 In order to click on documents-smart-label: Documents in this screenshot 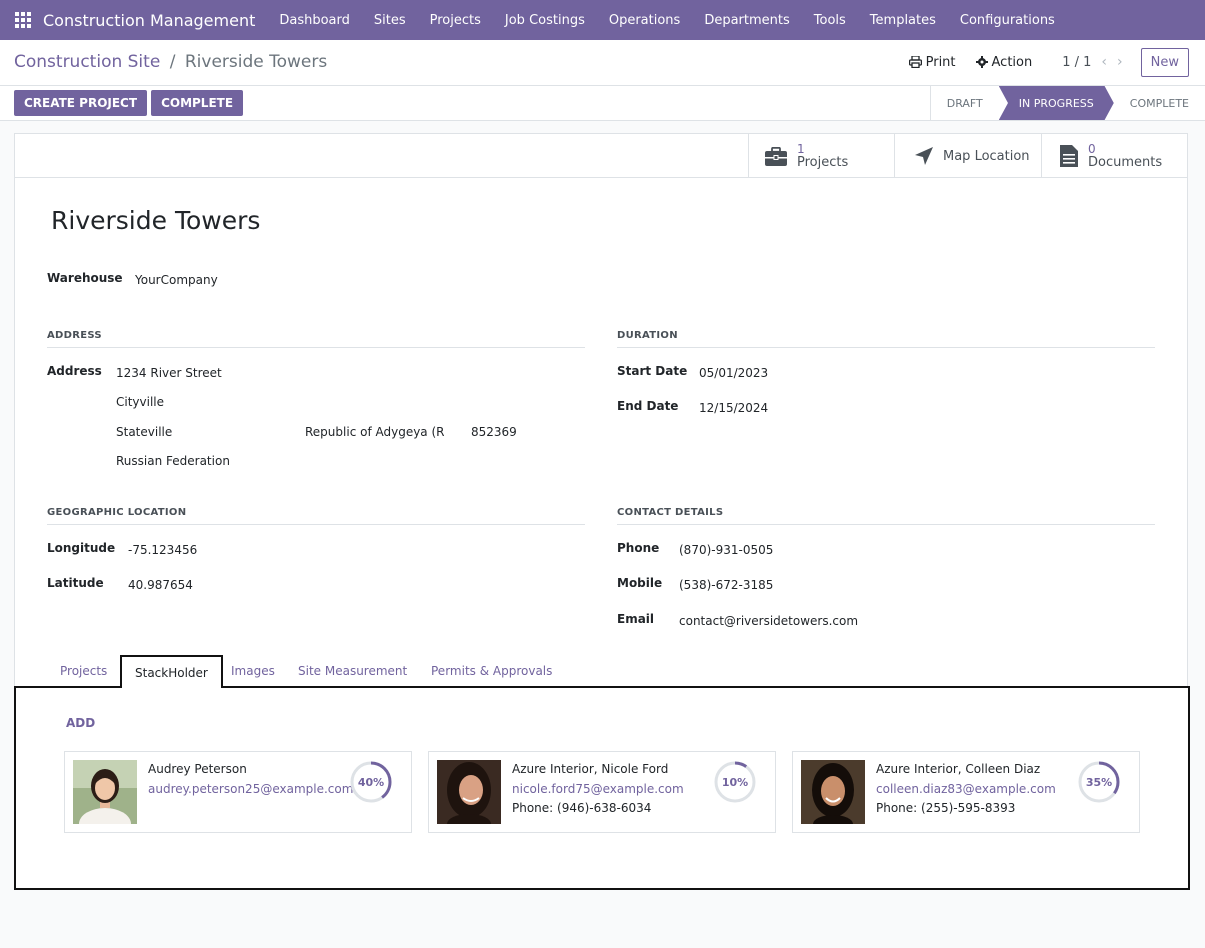, I will do `click(1125, 162)`.